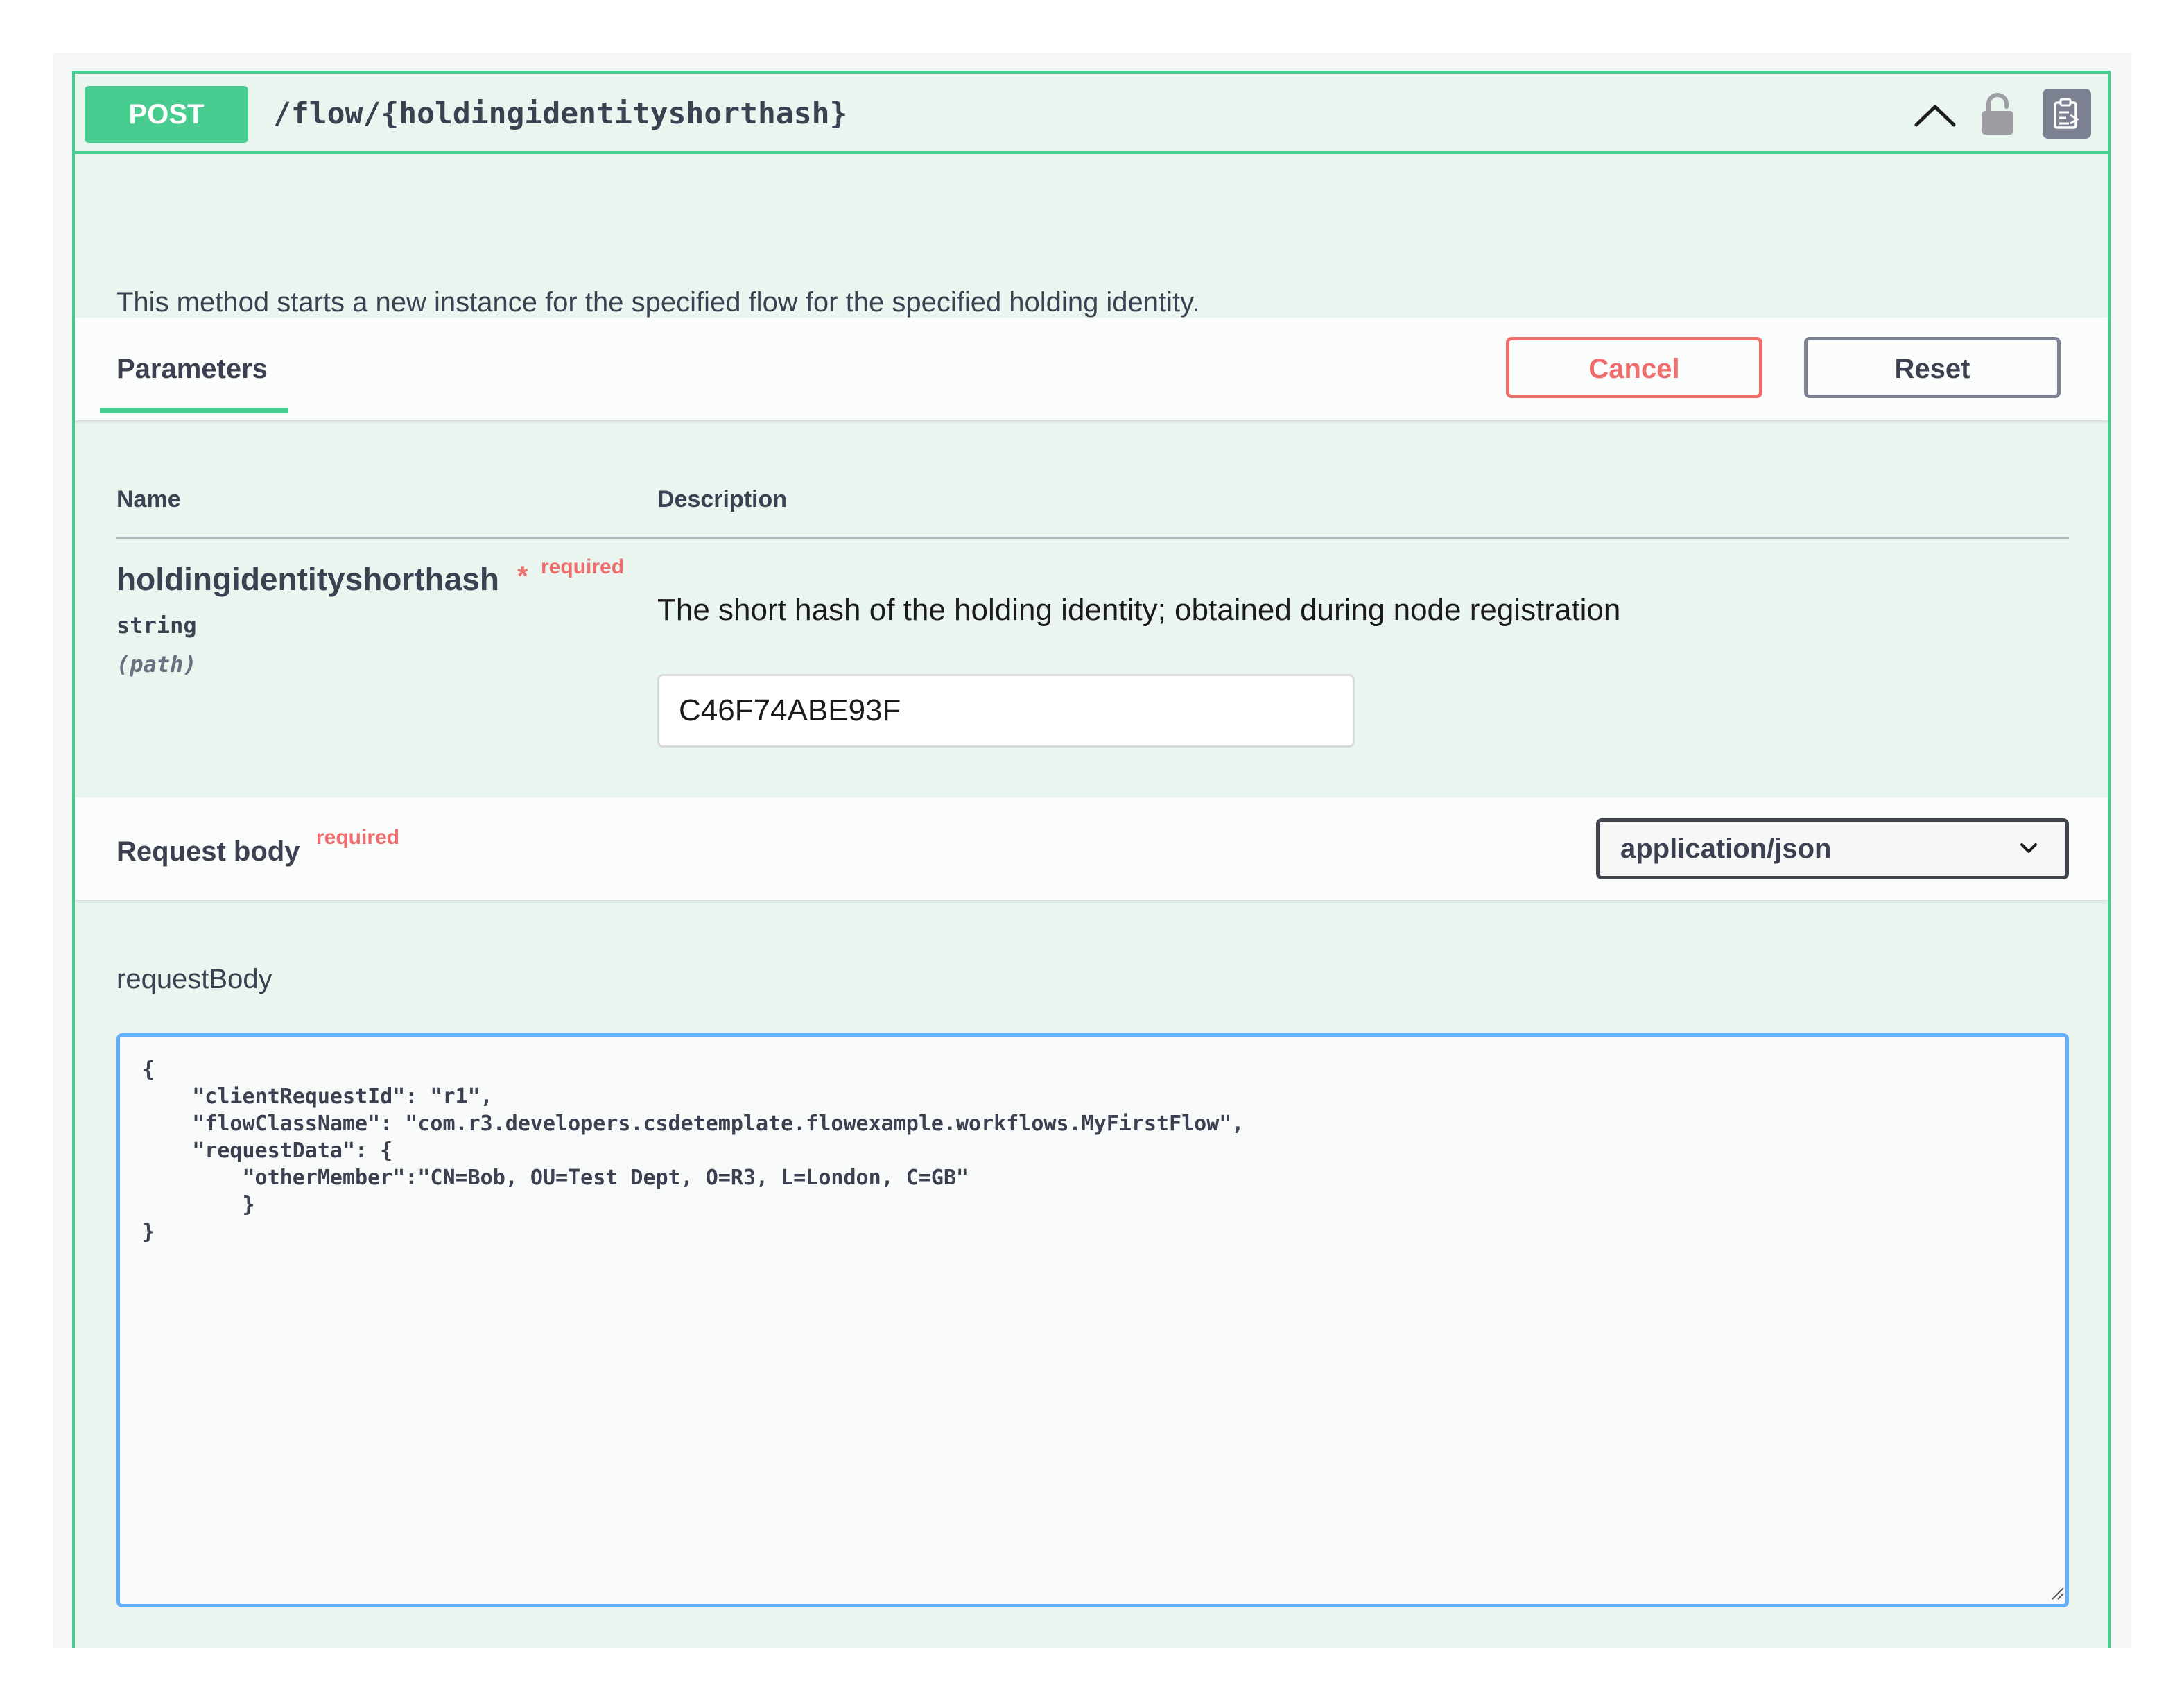 The width and height of the screenshot is (2184, 1701). What do you see at coordinates (1997, 115) in the screenshot?
I see `lock-icon` at bounding box center [1997, 115].